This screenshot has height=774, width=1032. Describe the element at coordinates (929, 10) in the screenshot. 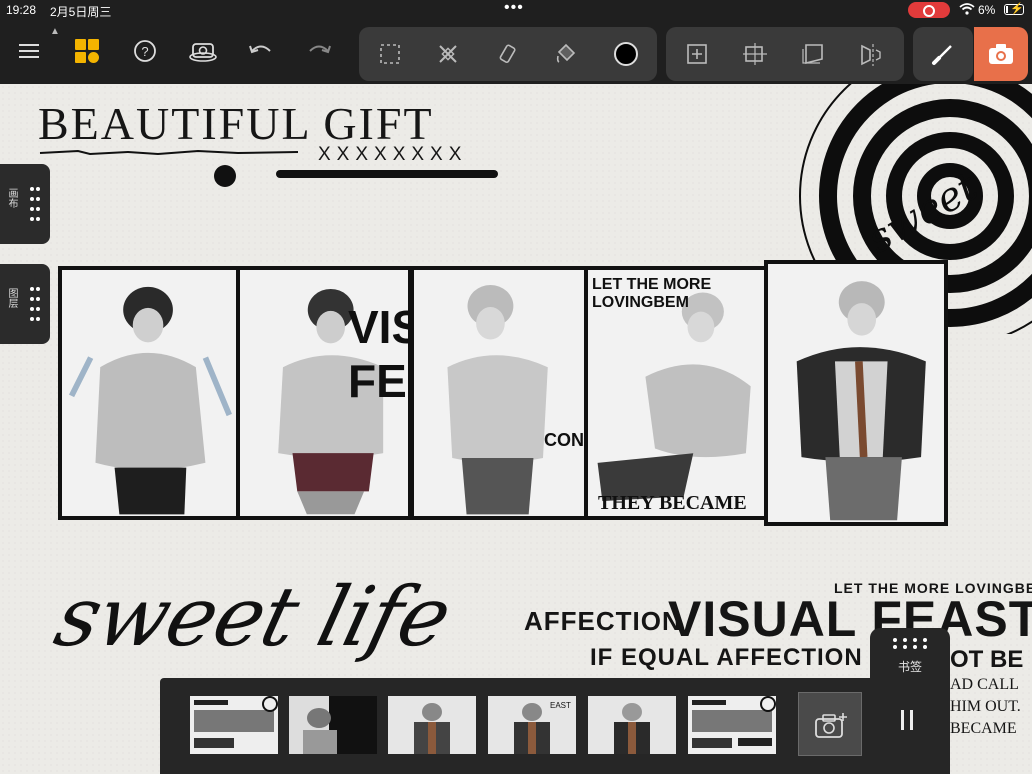

I see `screen-record-icon` at that location.